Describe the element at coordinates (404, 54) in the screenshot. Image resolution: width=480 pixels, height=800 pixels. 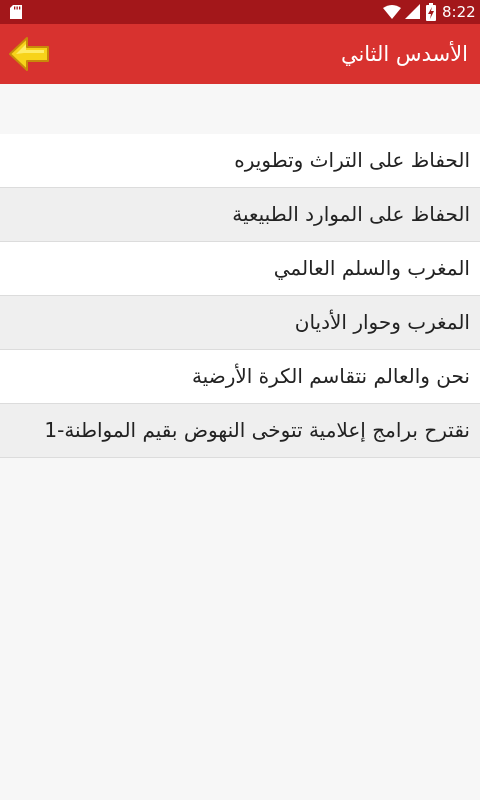
I see `page-title: الأسدس الثاني` at that location.